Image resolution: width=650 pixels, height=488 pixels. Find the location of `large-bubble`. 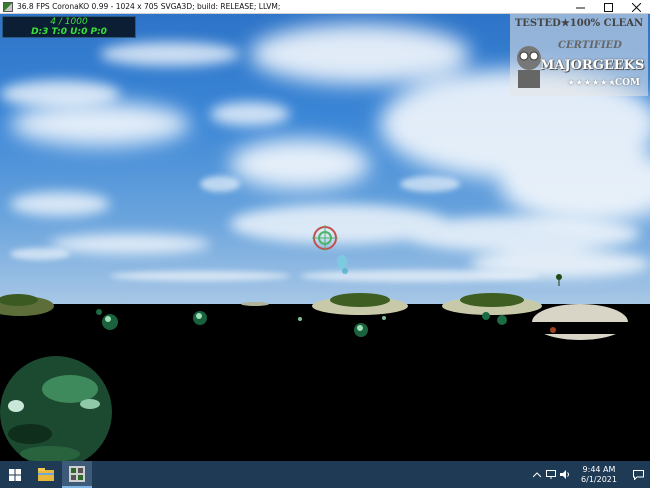

large-bubble is located at coordinates (56, 408).